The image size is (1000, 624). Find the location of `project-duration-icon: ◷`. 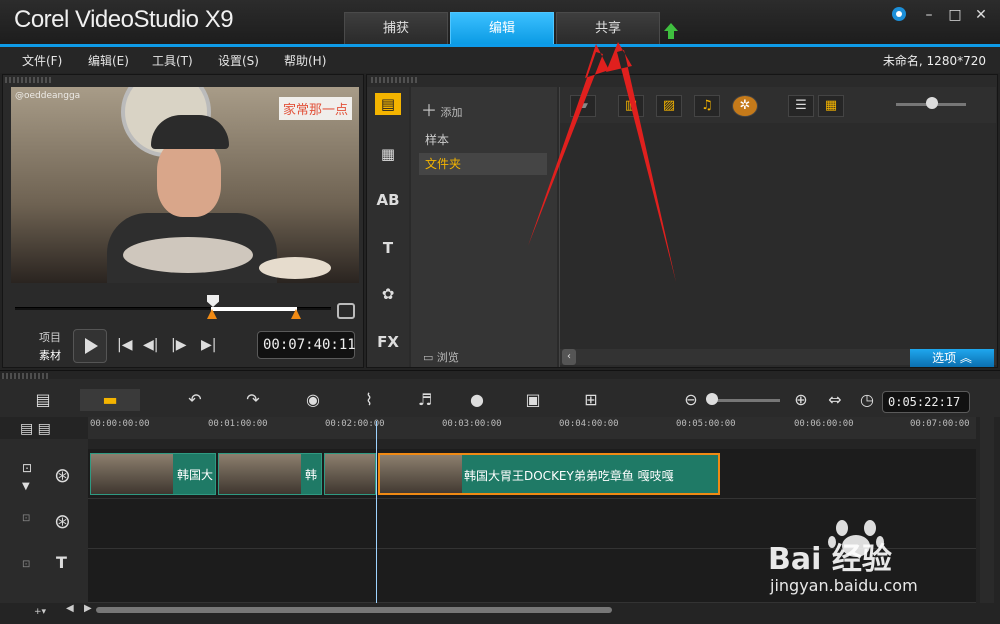

project-duration-icon: ◷ is located at coordinates (867, 400).